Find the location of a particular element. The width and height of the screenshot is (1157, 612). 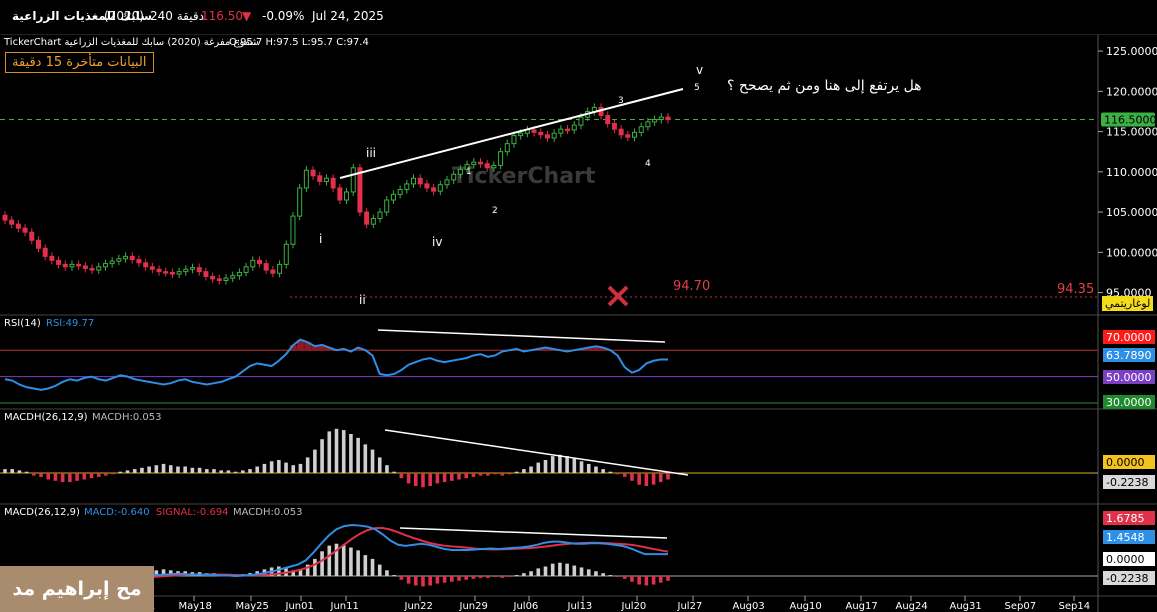

x-tick-label: Aug10 is located at coordinates (806, 606).